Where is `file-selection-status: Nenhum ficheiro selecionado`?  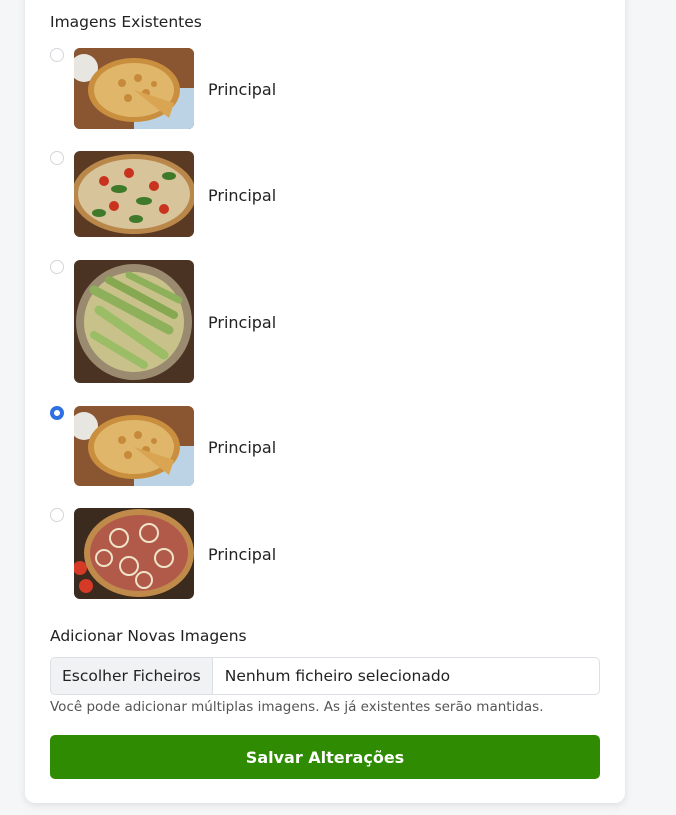 file-selection-status: Nenhum ficheiro selecionado is located at coordinates (337, 676).